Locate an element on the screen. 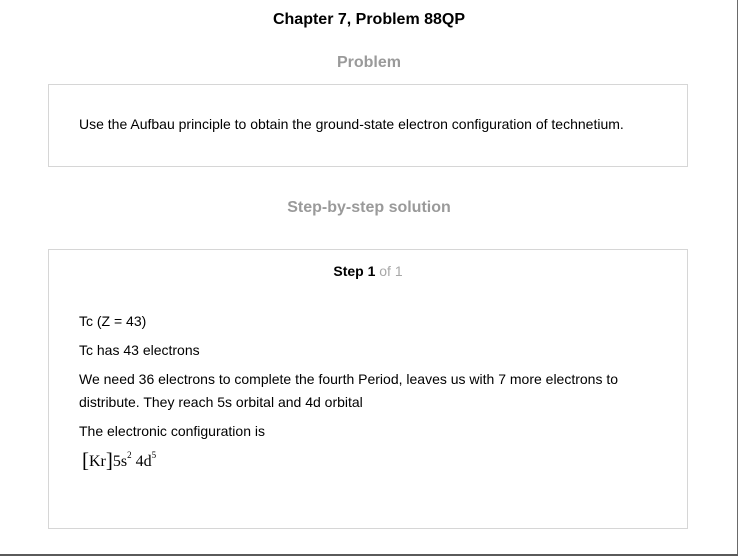 The height and width of the screenshot is (556, 738). solution-heading: Step-by-step solution is located at coordinates (369, 207).